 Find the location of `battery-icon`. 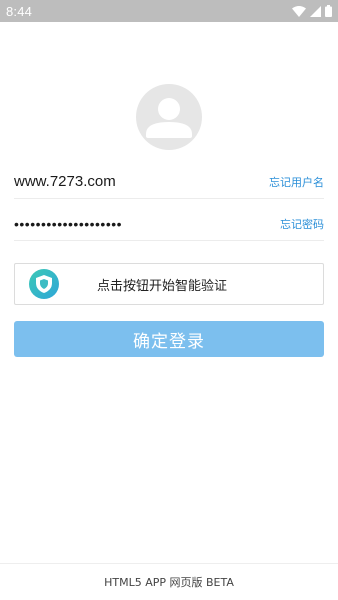

battery-icon is located at coordinates (328, 11).